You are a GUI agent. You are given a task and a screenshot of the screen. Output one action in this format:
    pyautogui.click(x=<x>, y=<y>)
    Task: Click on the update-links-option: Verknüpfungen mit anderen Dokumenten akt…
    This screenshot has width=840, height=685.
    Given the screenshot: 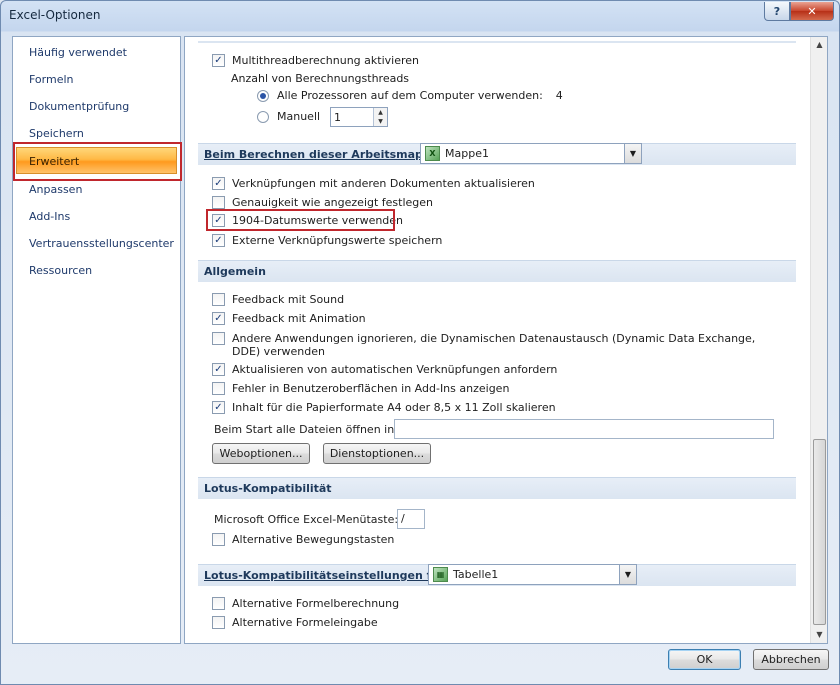 What is the action you would take?
    pyautogui.click(x=373, y=183)
    